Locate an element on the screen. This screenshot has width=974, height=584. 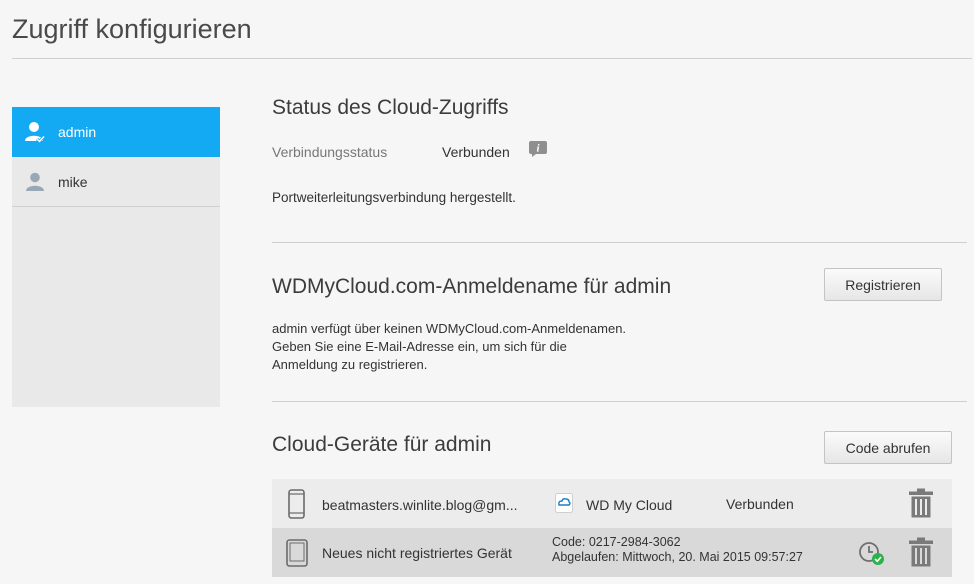
status-section-title: Status des Cloud-Zugriffs is located at coordinates (390, 107).